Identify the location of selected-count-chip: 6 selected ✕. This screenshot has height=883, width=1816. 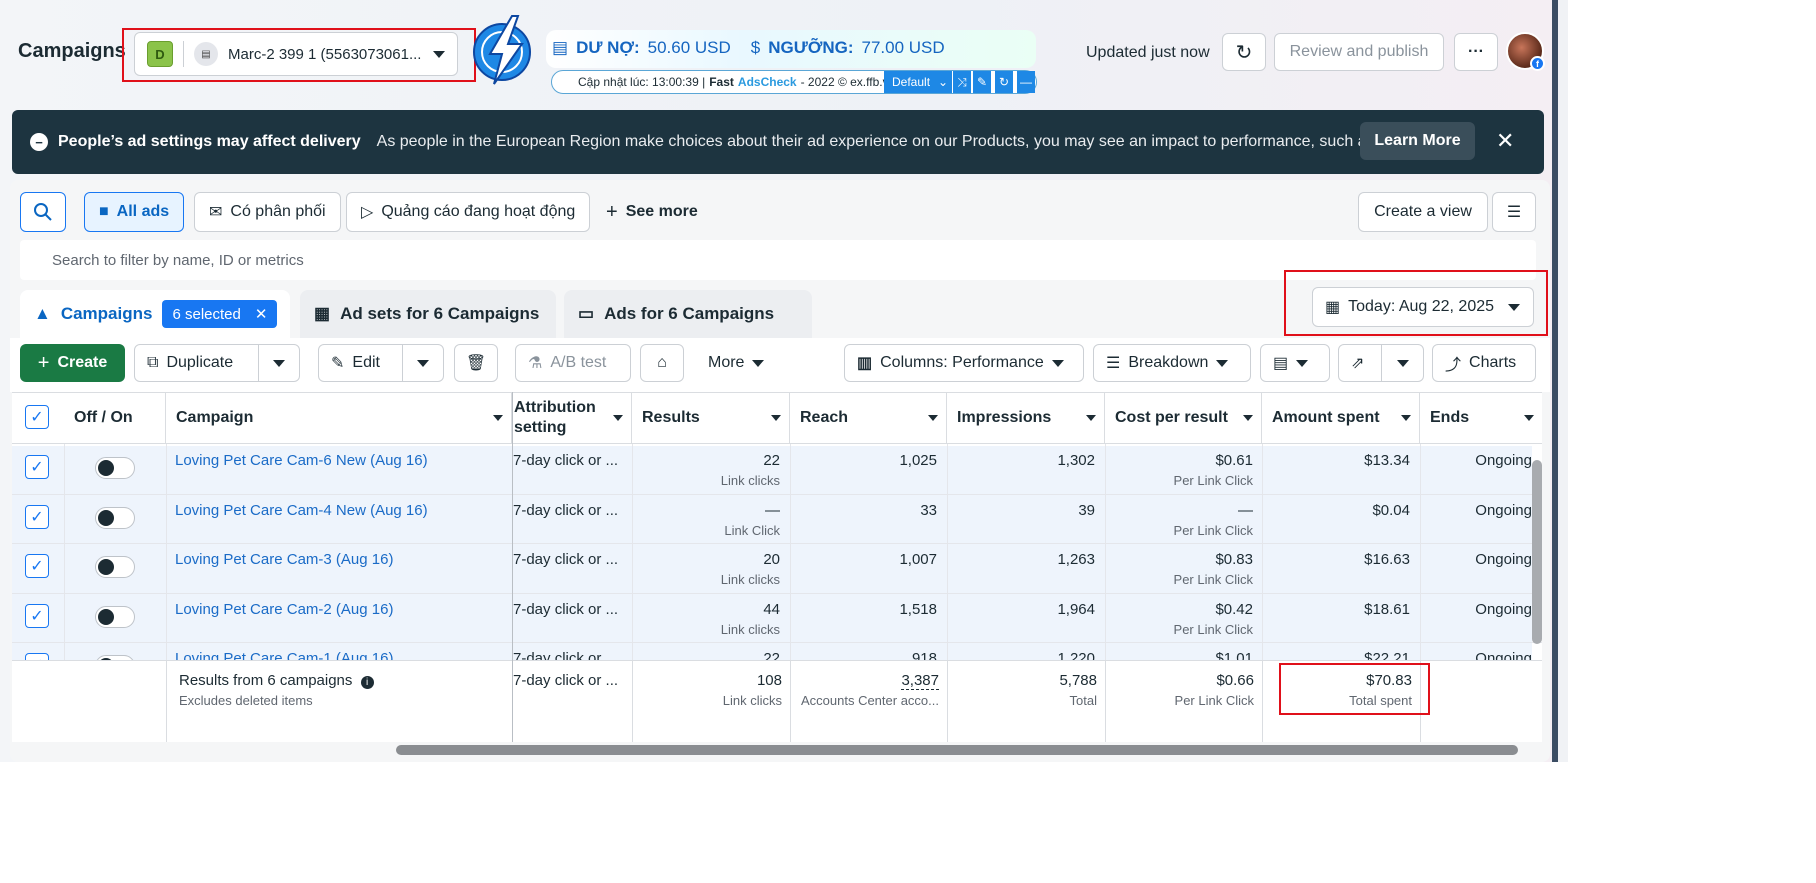
(220, 314).